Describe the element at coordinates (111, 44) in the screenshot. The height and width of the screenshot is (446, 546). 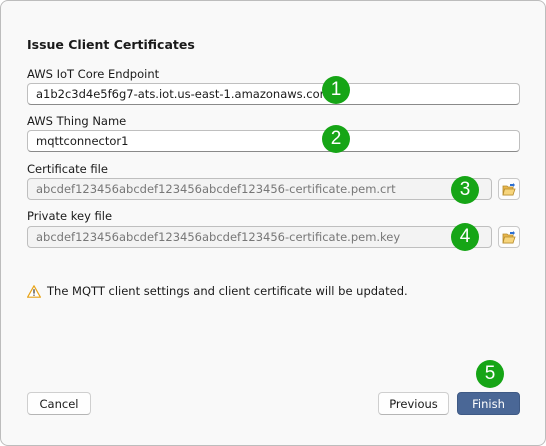
I see `dialog-title: Issue Client Certificates` at that location.